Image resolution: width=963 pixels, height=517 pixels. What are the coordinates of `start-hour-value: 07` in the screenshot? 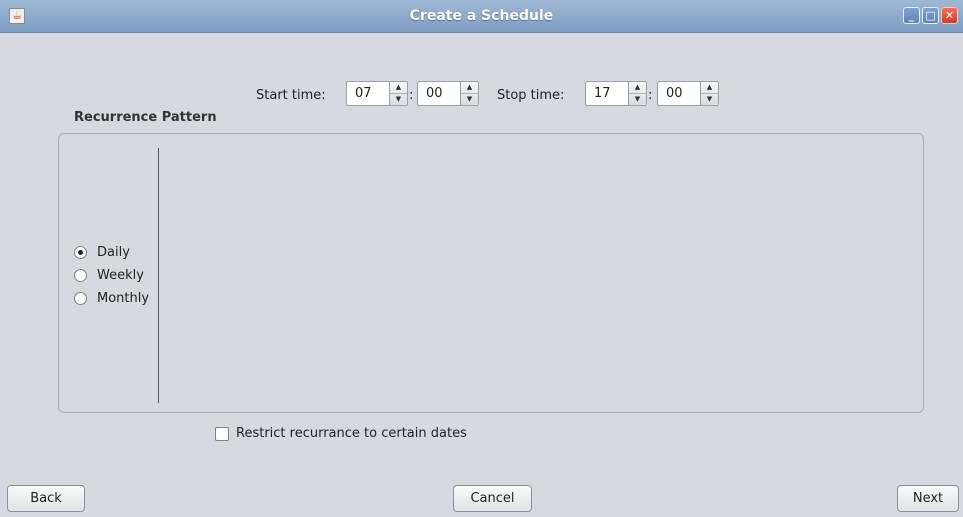 It's located at (359, 93).